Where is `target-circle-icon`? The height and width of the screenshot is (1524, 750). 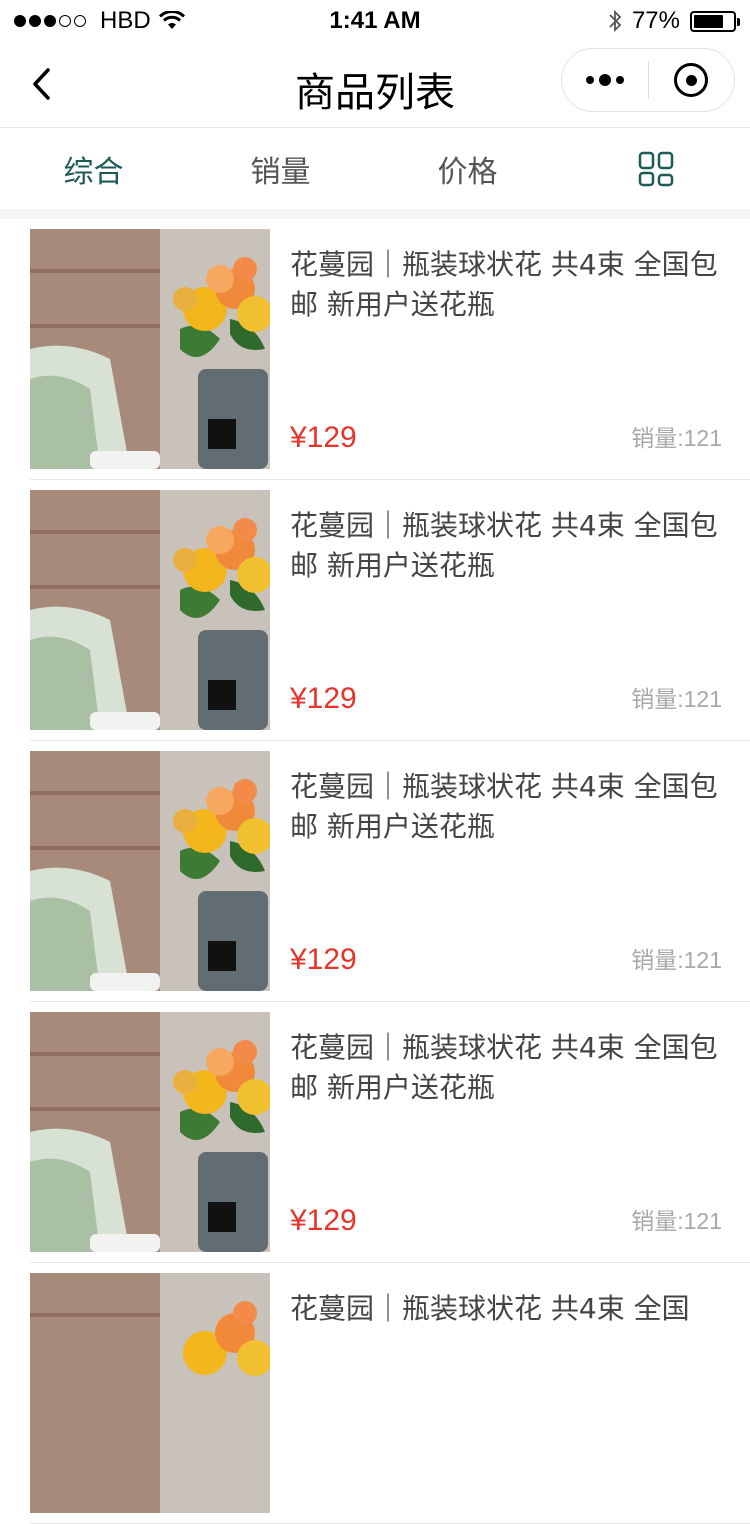
target-circle-icon is located at coordinates (691, 80).